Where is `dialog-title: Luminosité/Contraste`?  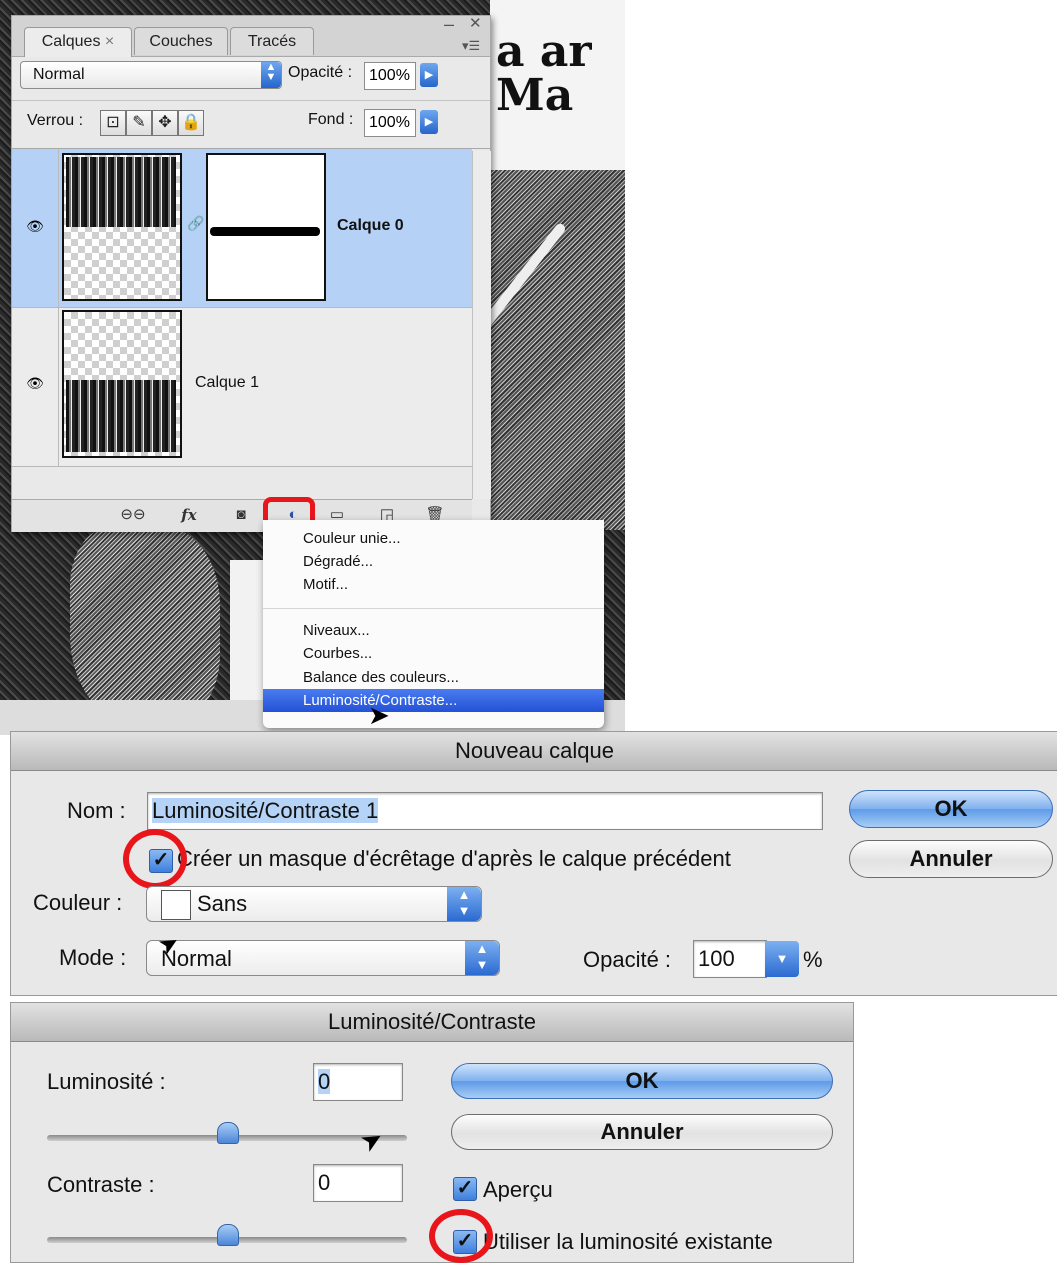
dialog-title: Luminosité/Contraste is located at coordinates (432, 1022).